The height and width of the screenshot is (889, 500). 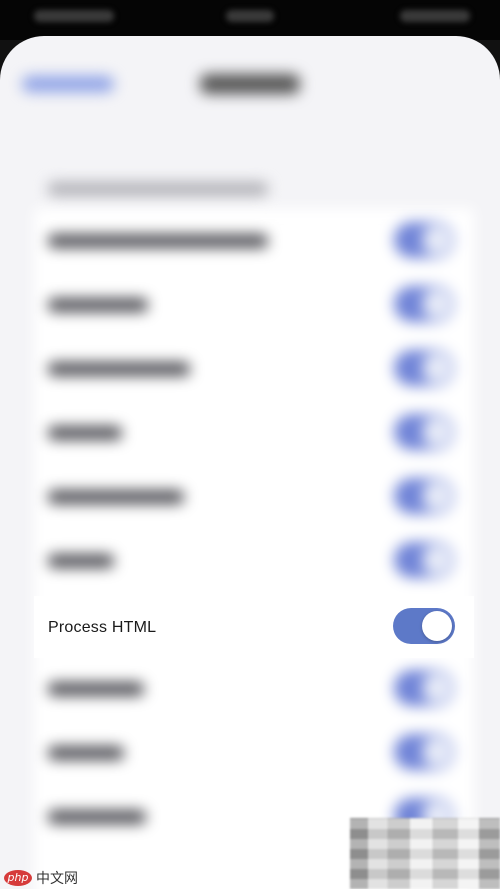 I want to click on process-html-label: Process HTML, so click(x=102, y=627).